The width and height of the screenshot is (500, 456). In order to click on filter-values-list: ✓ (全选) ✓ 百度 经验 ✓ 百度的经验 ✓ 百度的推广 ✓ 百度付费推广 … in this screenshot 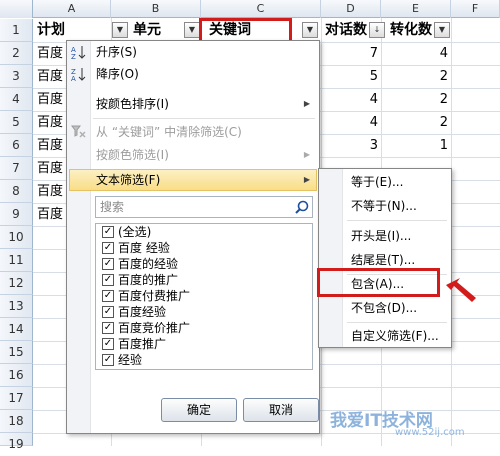, I will do `click(204, 296)`.